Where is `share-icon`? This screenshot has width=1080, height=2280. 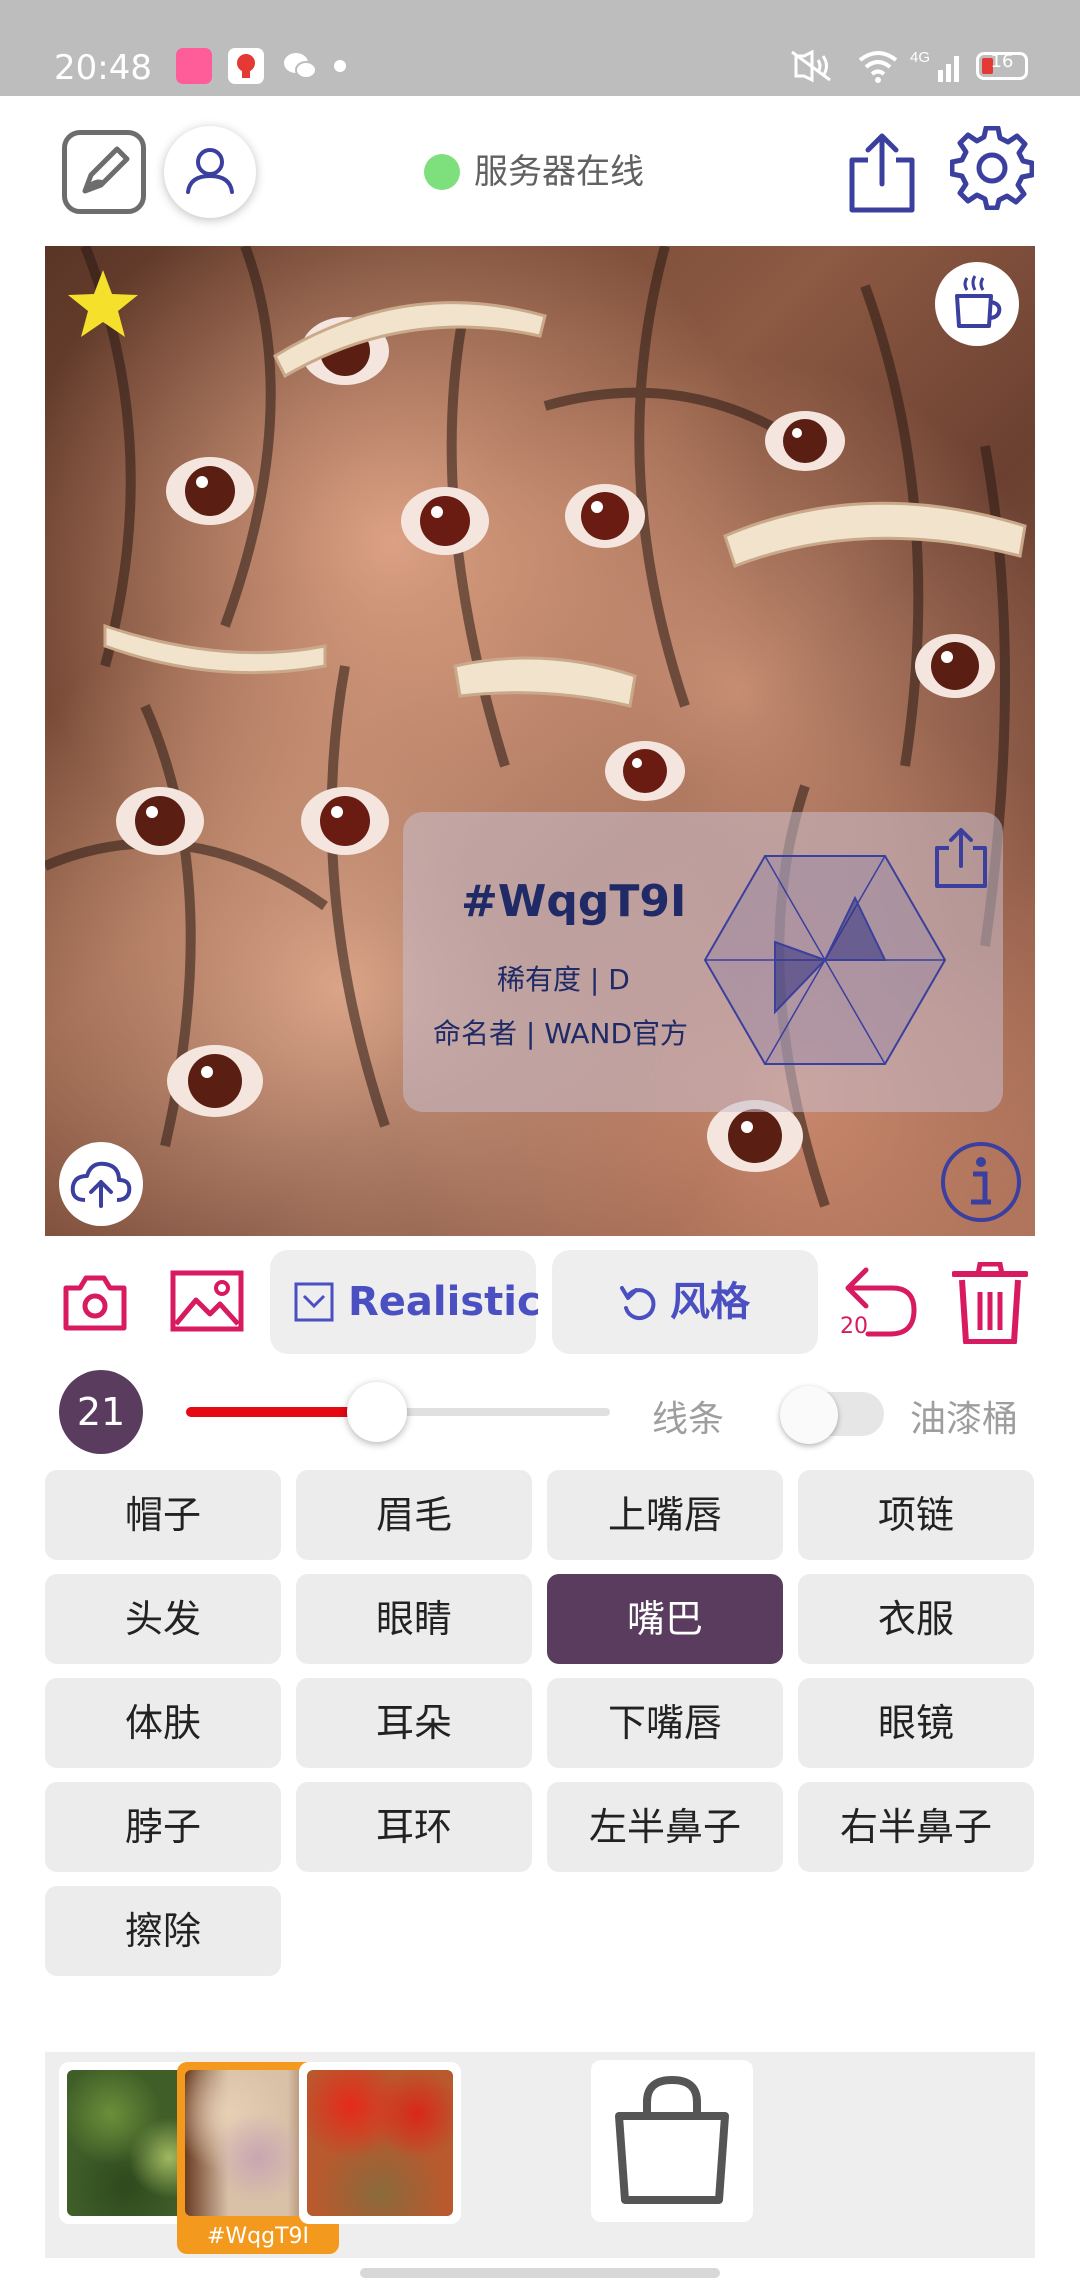
share-icon is located at coordinates (882, 173).